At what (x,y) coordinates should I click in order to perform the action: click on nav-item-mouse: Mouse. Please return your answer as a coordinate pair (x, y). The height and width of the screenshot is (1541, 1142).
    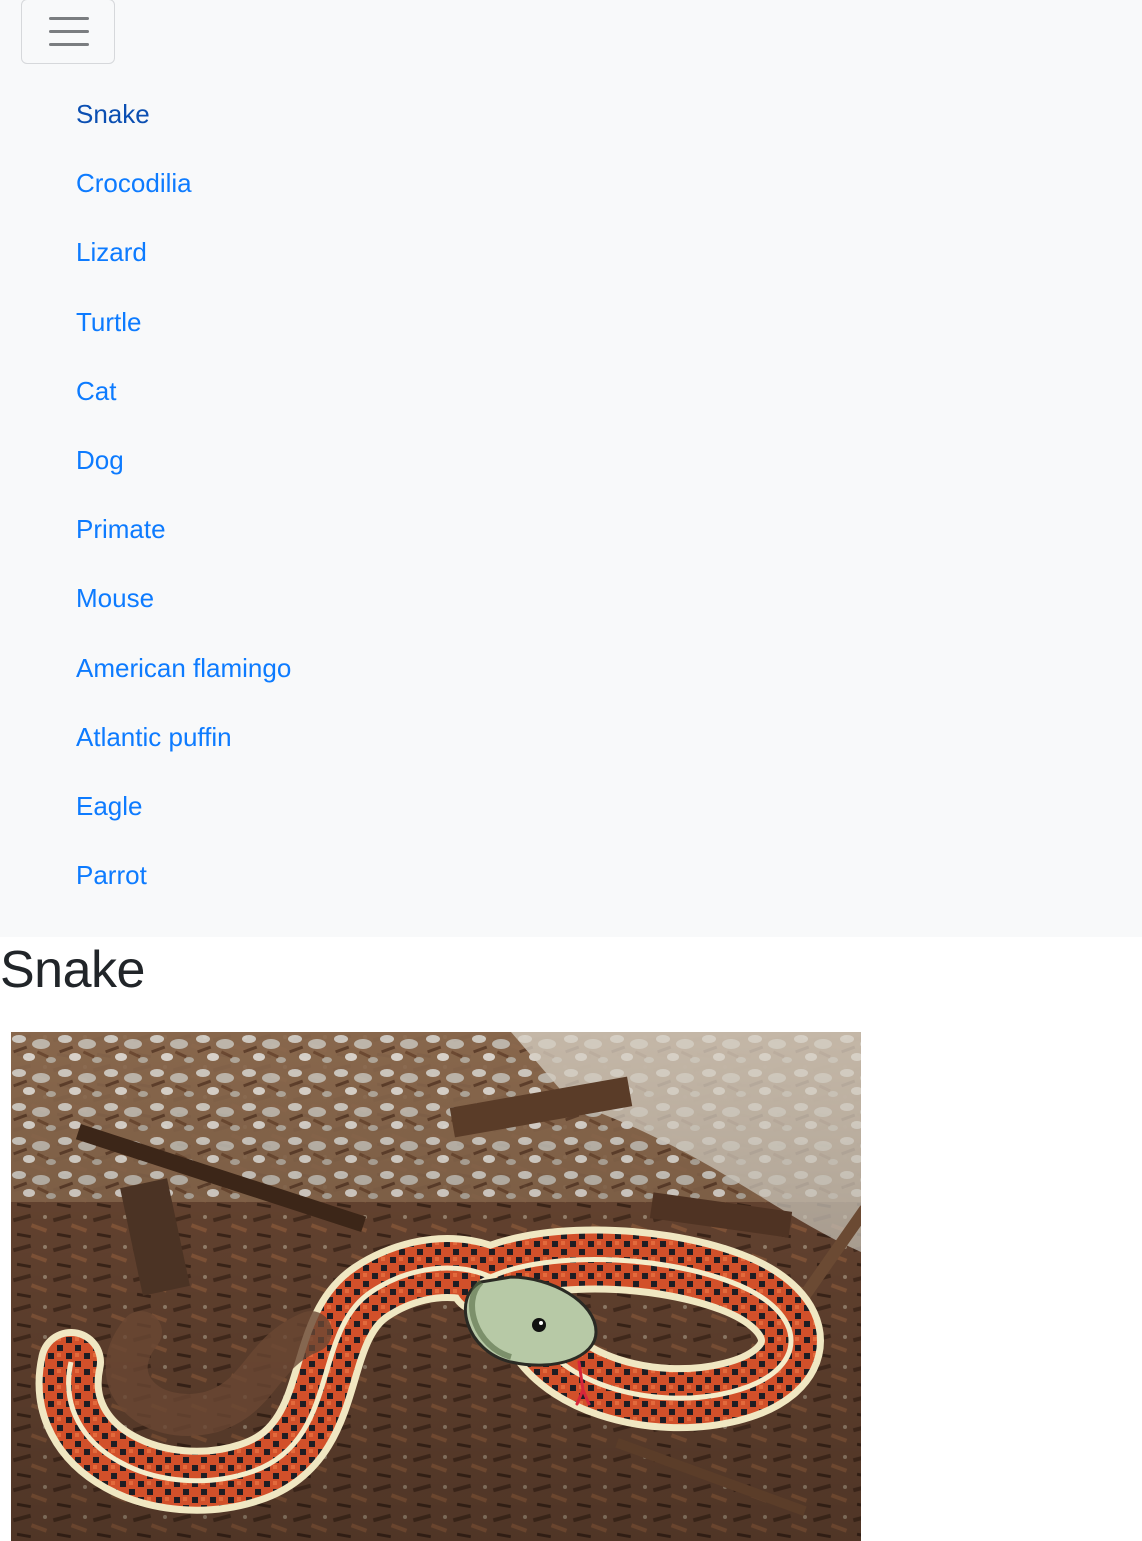
    Looking at the image, I should click on (183, 607).